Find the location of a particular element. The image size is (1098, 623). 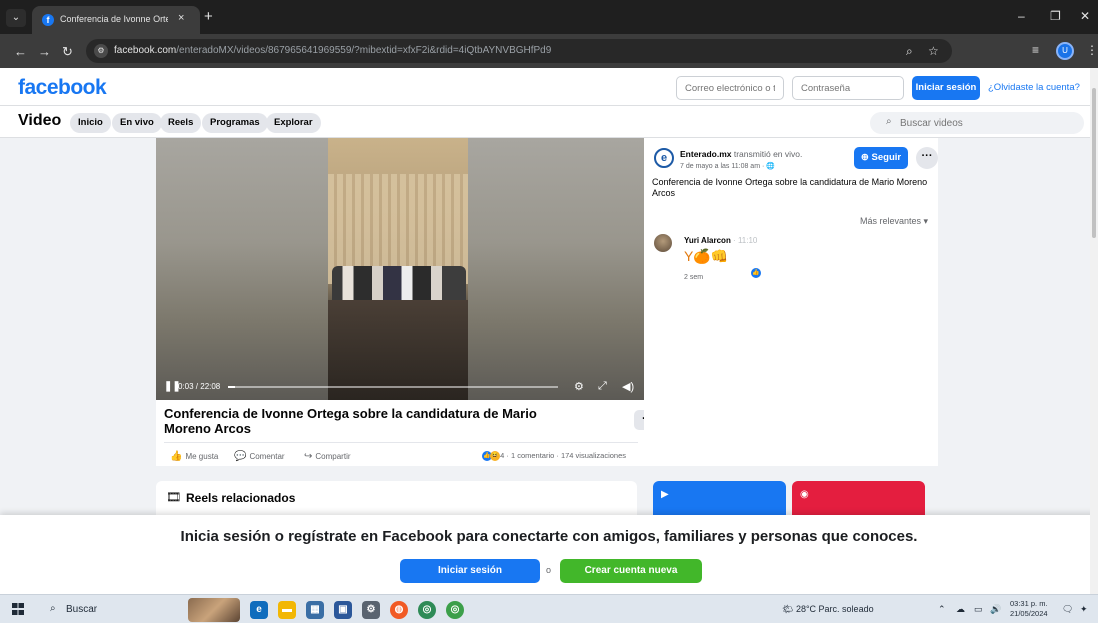

fullscreen-icon: ⤢ is located at coordinates (602, 386).